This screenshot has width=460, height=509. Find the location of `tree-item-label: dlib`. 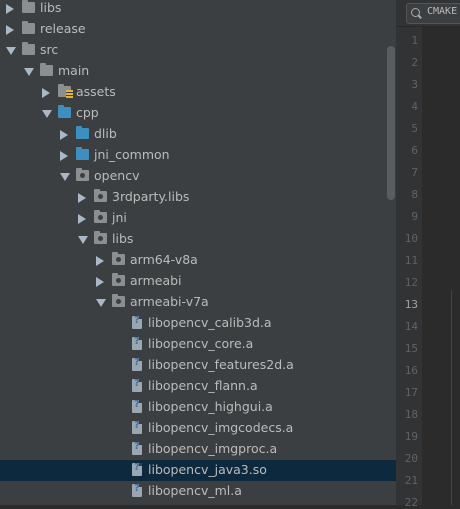

tree-item-label: dlib is located at coordinates (105, 133).